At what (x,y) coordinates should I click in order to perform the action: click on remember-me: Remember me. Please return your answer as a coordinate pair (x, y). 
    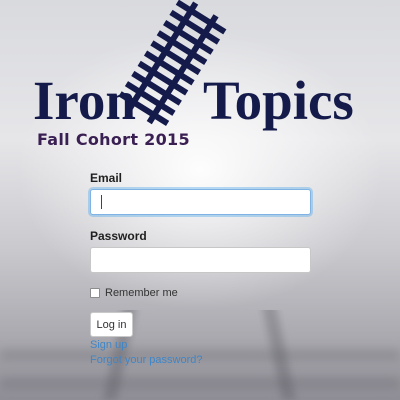
    Looking at the image, I should click on (134, 293).